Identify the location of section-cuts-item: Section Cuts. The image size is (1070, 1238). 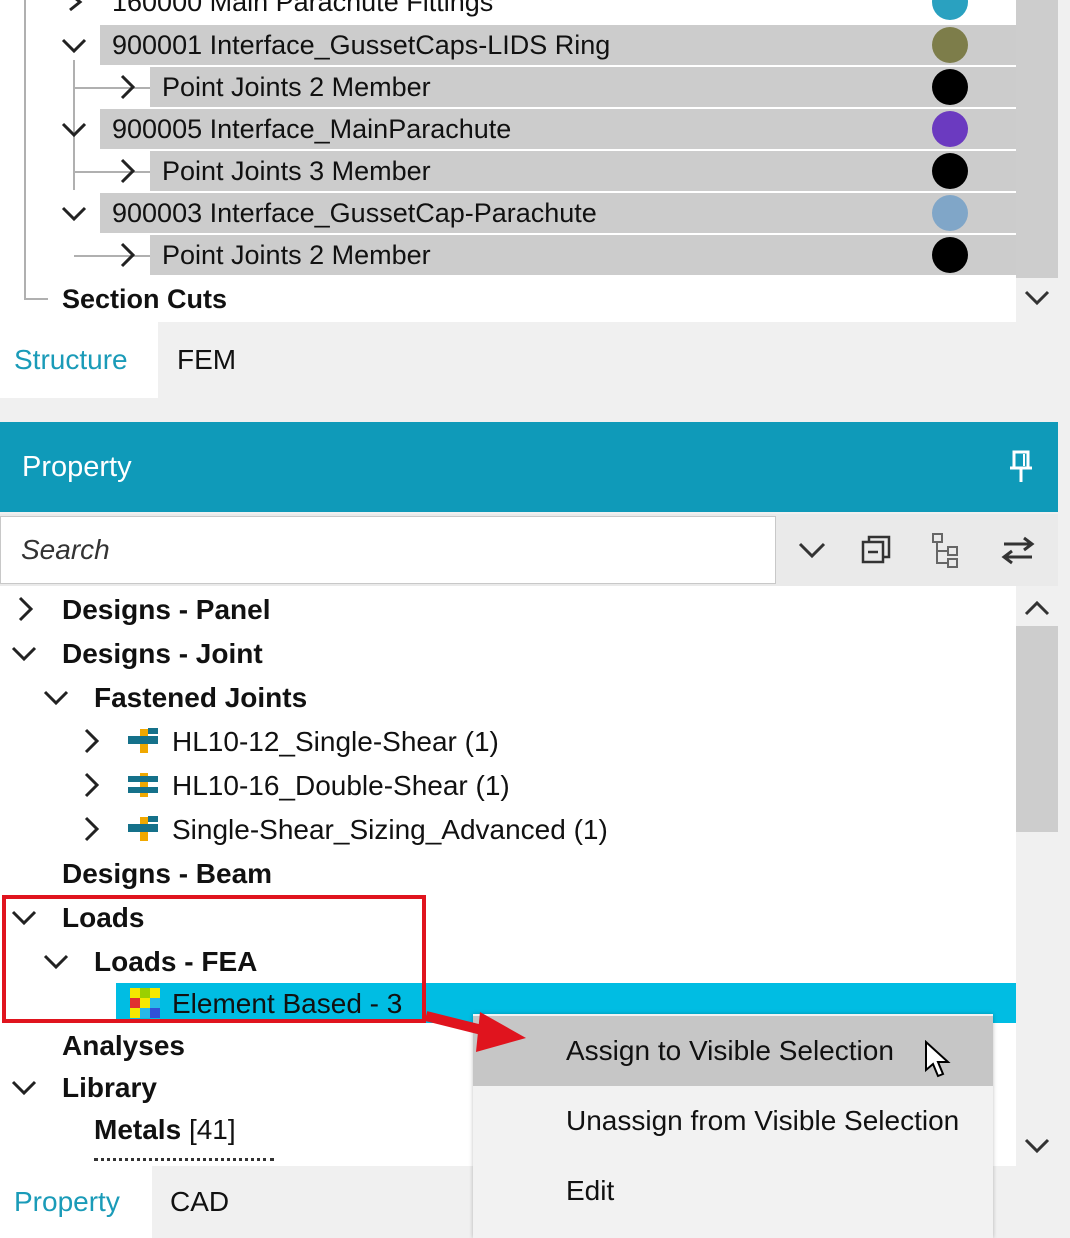
(144, 299).